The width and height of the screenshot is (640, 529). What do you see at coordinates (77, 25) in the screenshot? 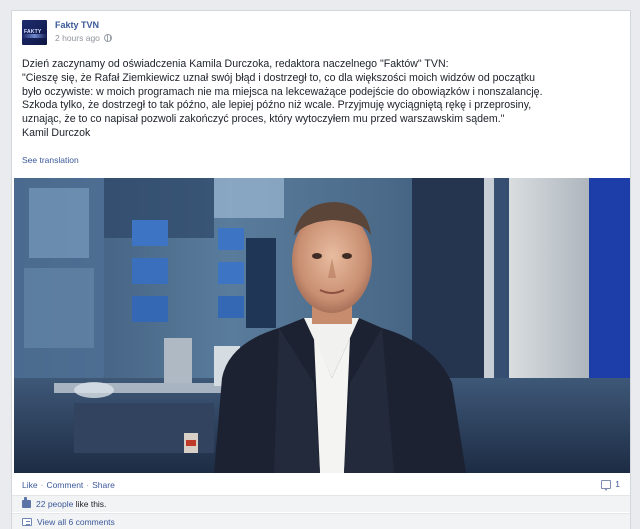
I see `page-name-link: Fakty TVN` at bounding box center [77, 25].